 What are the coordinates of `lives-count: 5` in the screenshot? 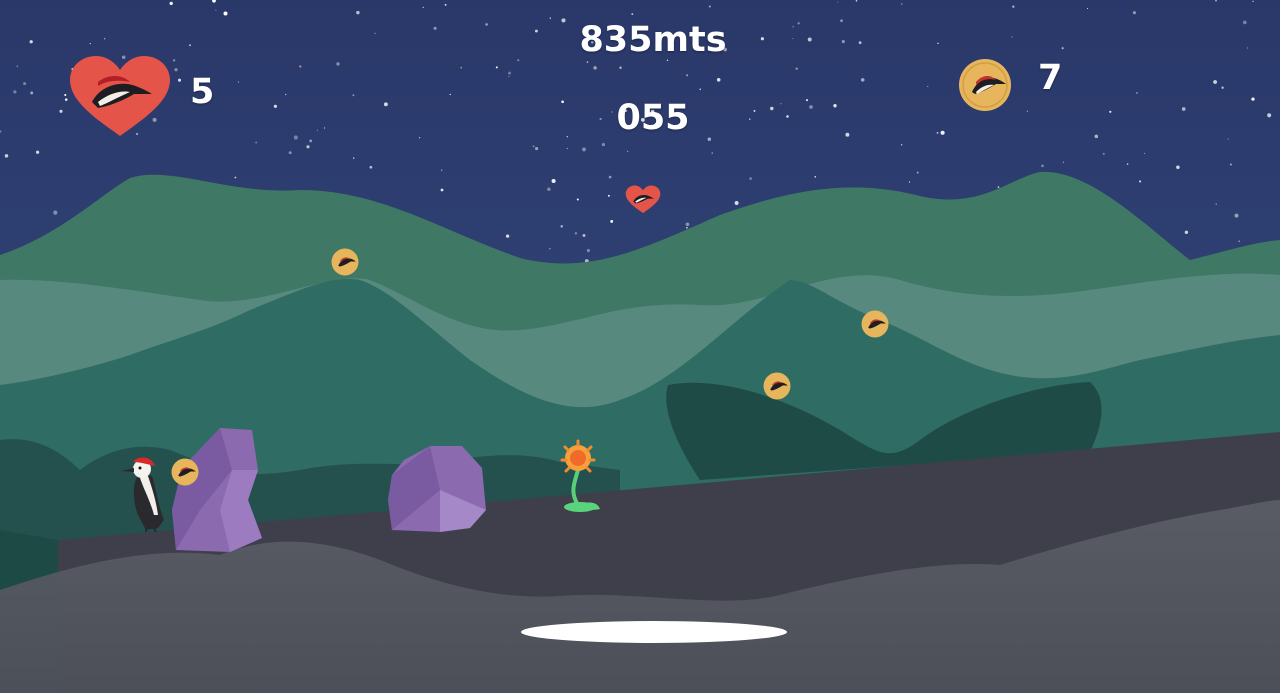 It's located at (202, 92).